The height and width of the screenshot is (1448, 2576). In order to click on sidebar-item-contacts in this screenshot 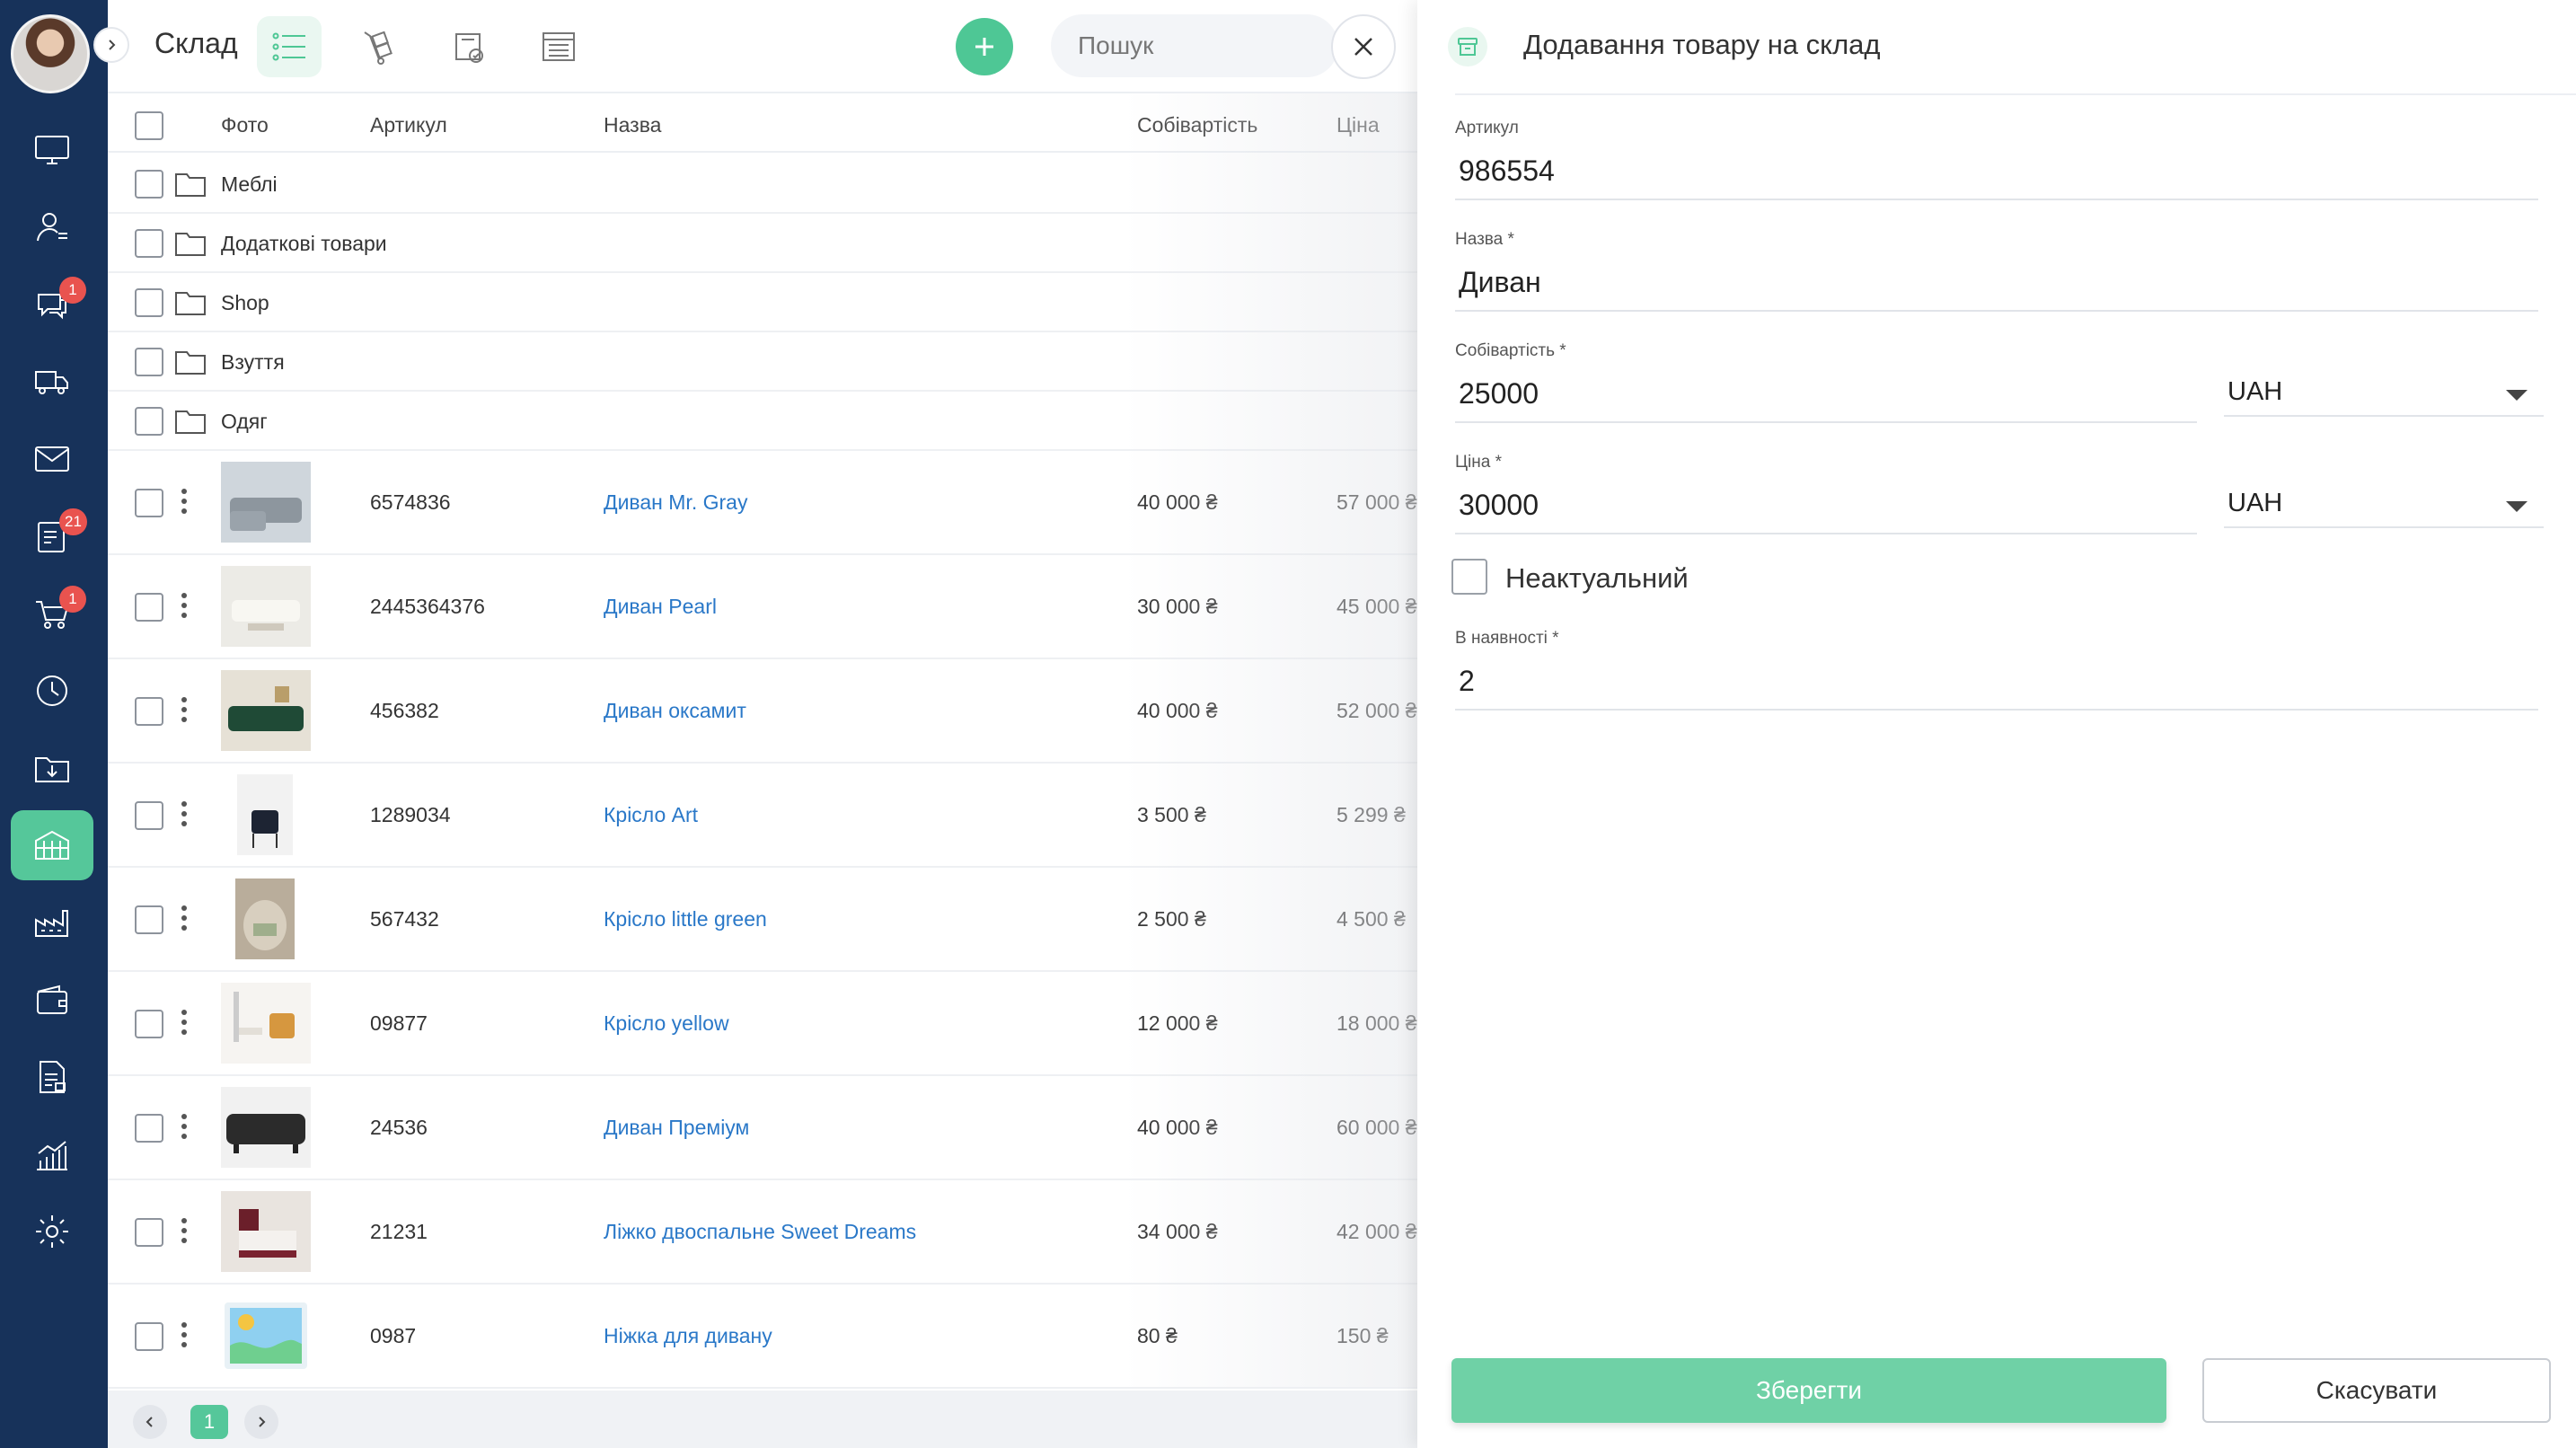, I will do `click(52, 227)`.